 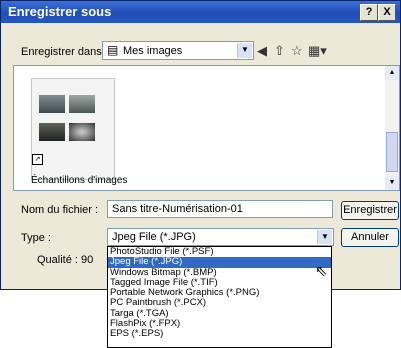 I want to click on filetype-combo: Jpeg File (*.JPG) ▼, so click(x=220, y=237).